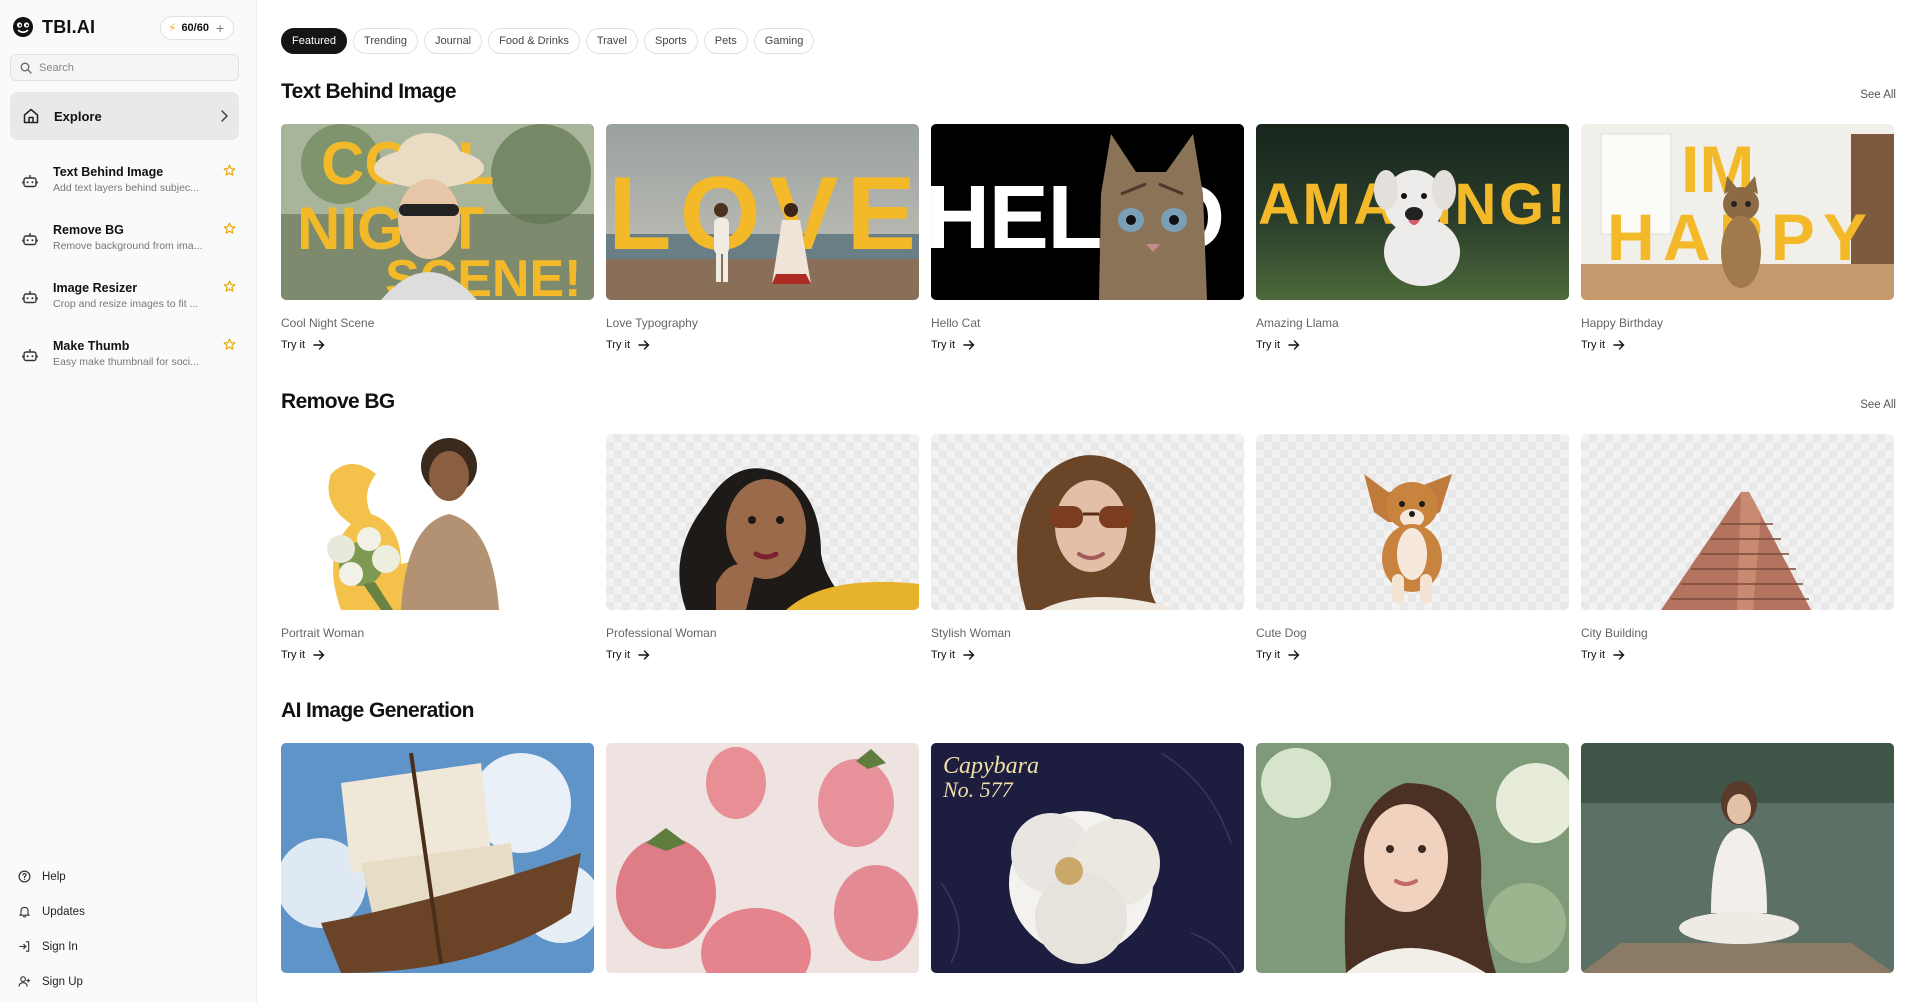  I want to click on template-card: Professional Woman Try it, so click(762, 547).